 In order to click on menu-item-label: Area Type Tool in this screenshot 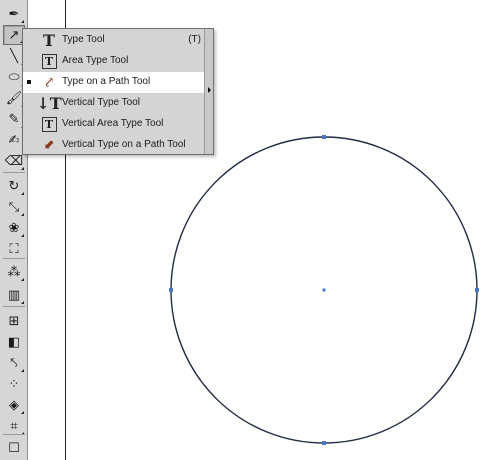, I will do `click(95, 60)`.